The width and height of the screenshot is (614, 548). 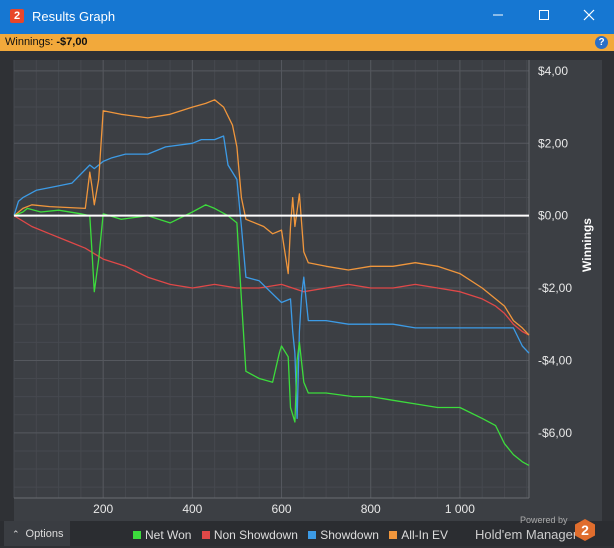 I want to click on legend-label: All-In EV, so click(x=424, y=535).